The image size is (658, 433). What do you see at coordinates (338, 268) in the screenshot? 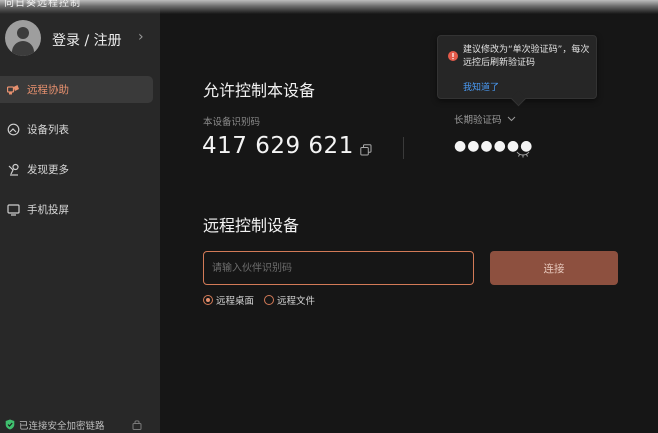
I see `partner-id-input` at bounding box center [338, 268].